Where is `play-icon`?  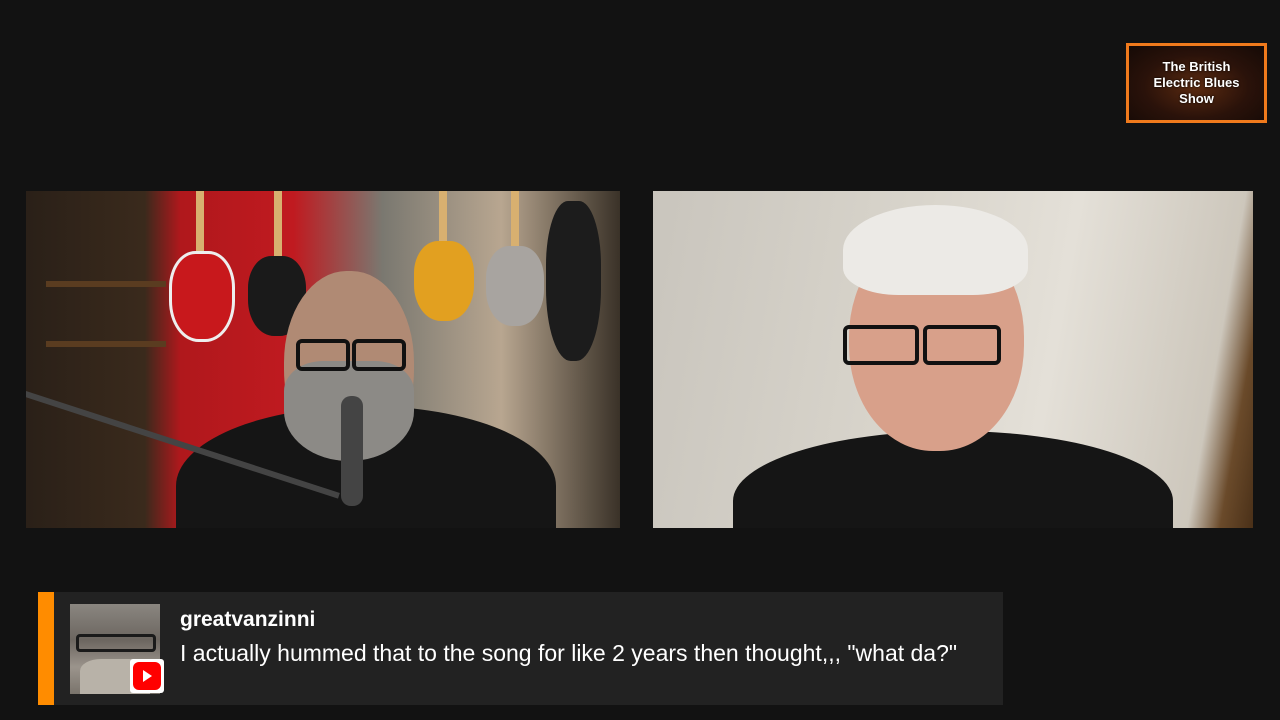
play-icon is located at coordinates (147, 676).